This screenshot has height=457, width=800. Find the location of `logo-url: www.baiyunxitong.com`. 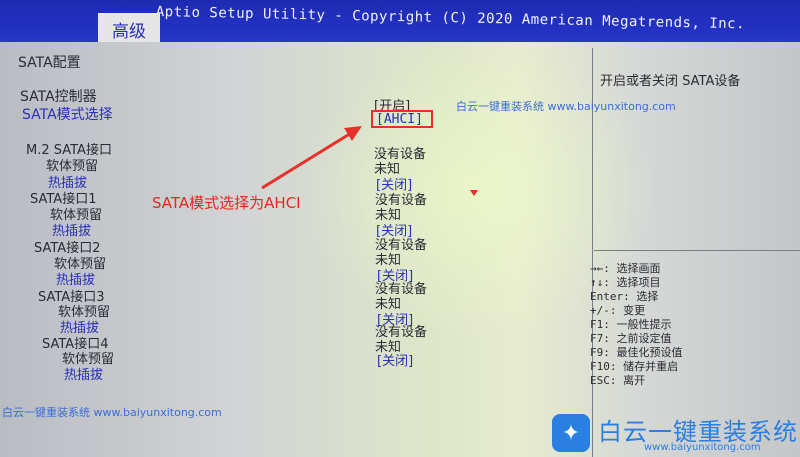

logo-url: www.baiyunxitong.com is located at coordinates (702, 447).